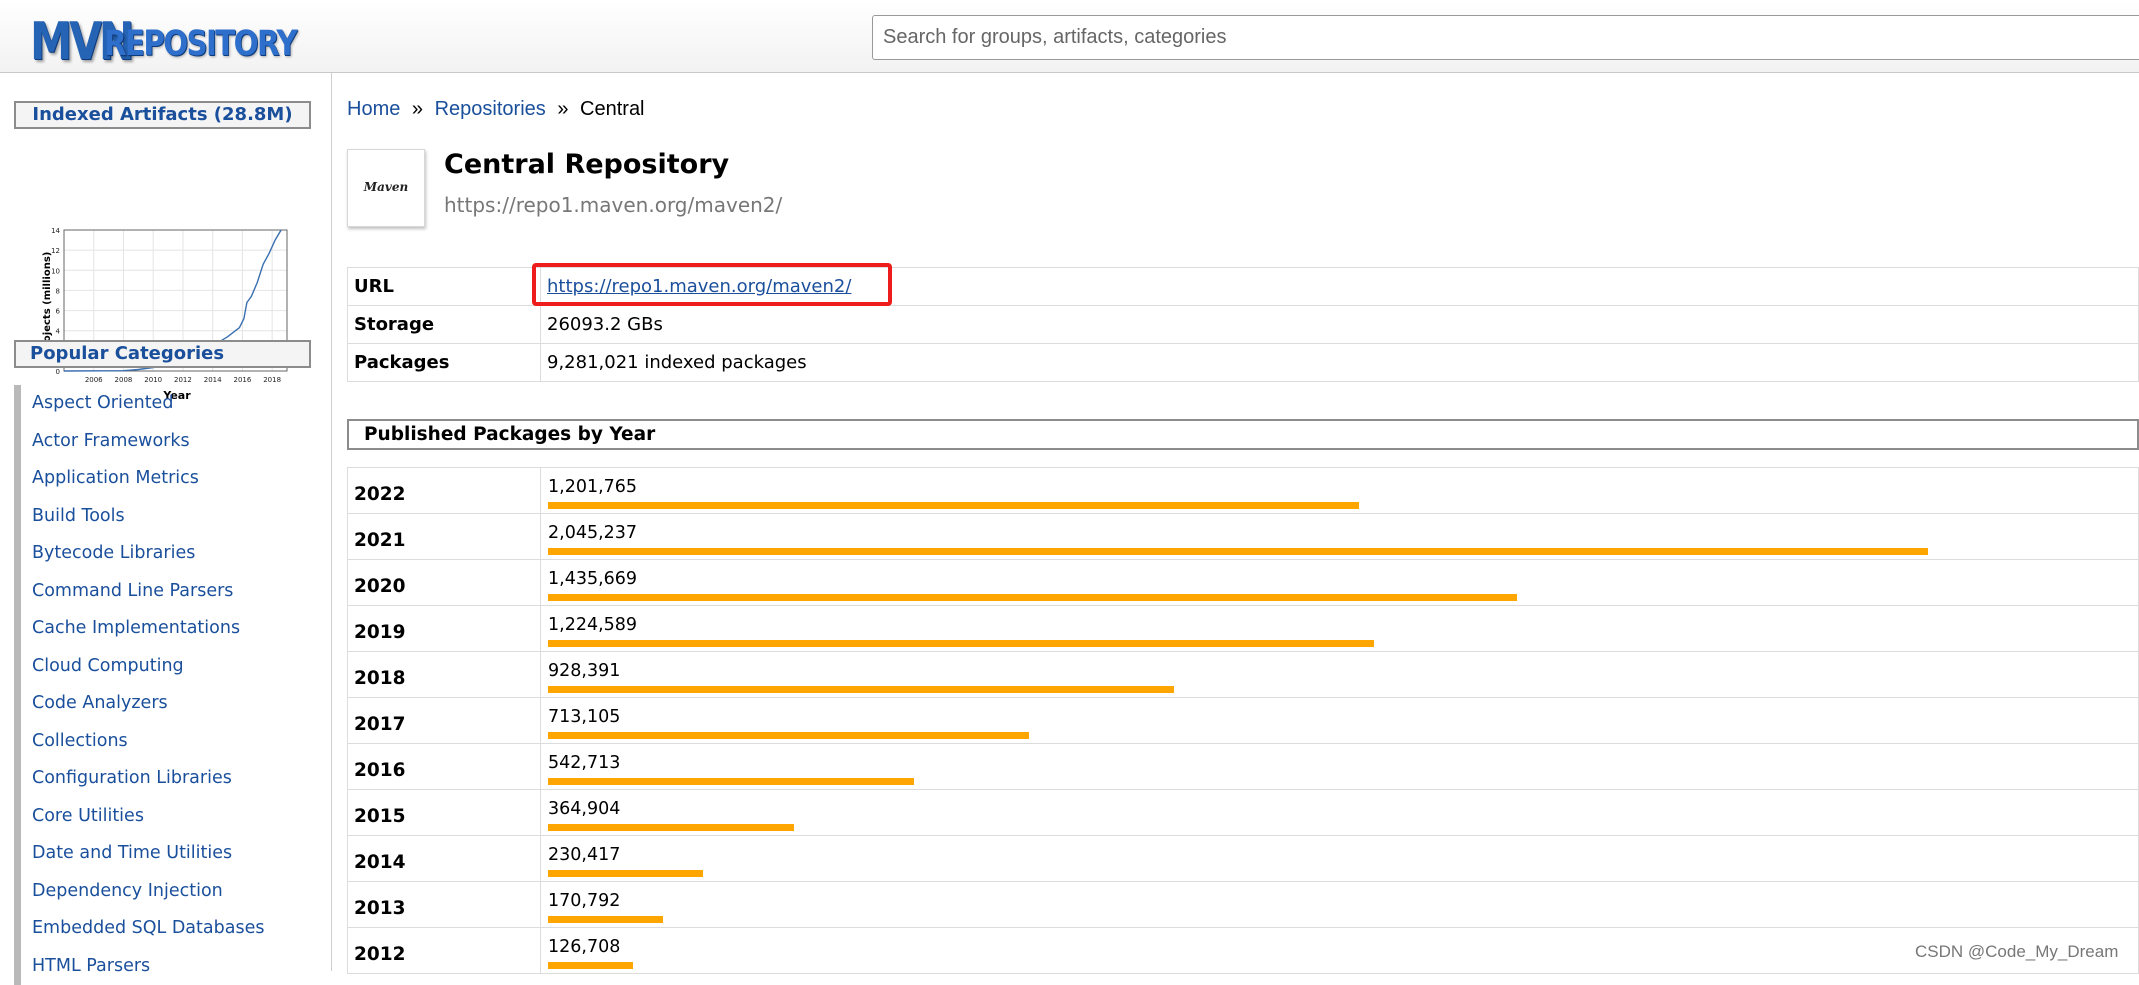 The width and height of the screenshot is (2139, 985). What do you see at coordinates (444, 363) in the screenshot?
I see `info-key: Packages` at bounding box center [444, 363].